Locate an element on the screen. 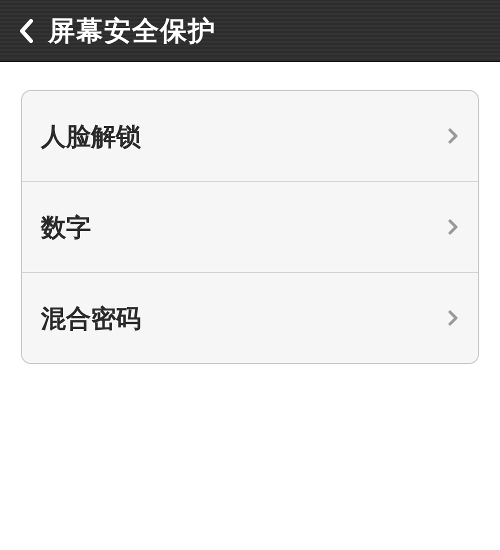 Image resolution: width=500 pixels, height=550 pixels. settings-item: 人脸解锁 is located at coordinates (250, 136).